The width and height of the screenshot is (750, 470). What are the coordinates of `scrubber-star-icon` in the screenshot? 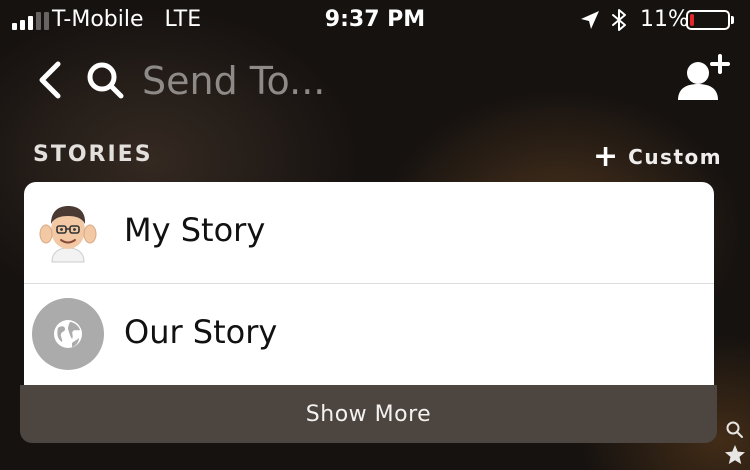 It's located at (735, 455).